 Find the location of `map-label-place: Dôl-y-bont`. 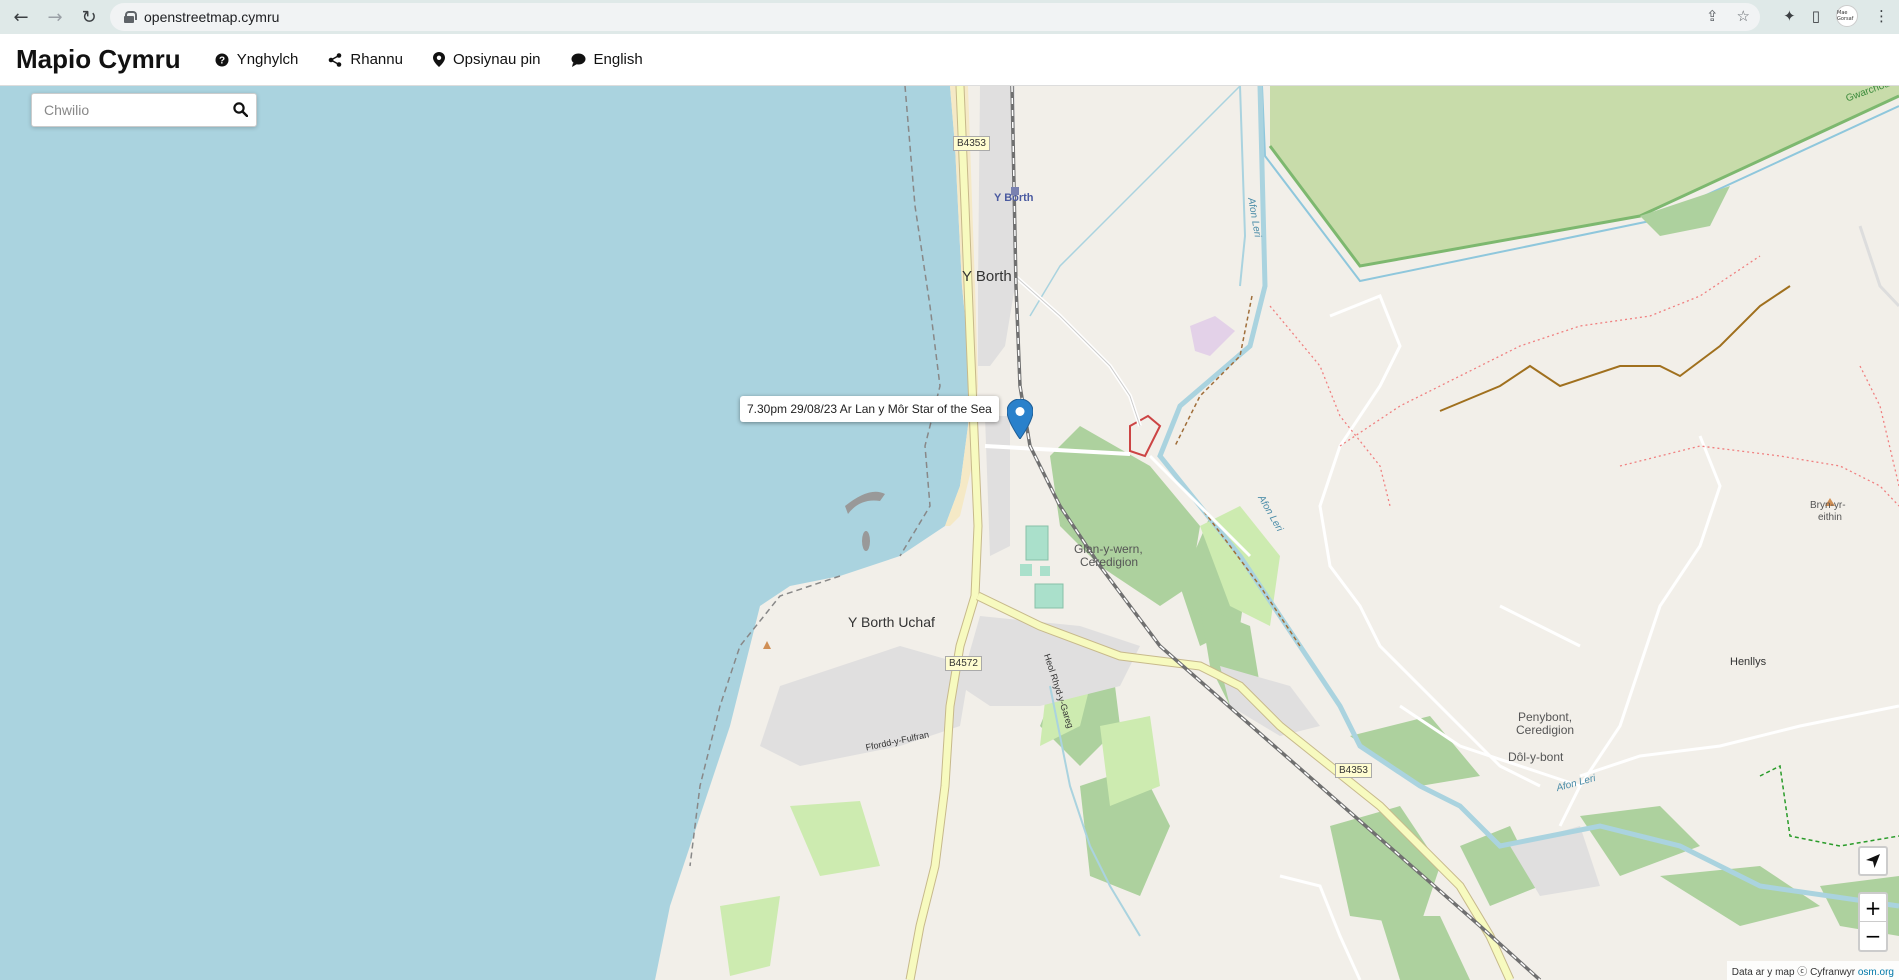

map-label-place: Dôl-y-bont is located at coordinates (1536, 757).